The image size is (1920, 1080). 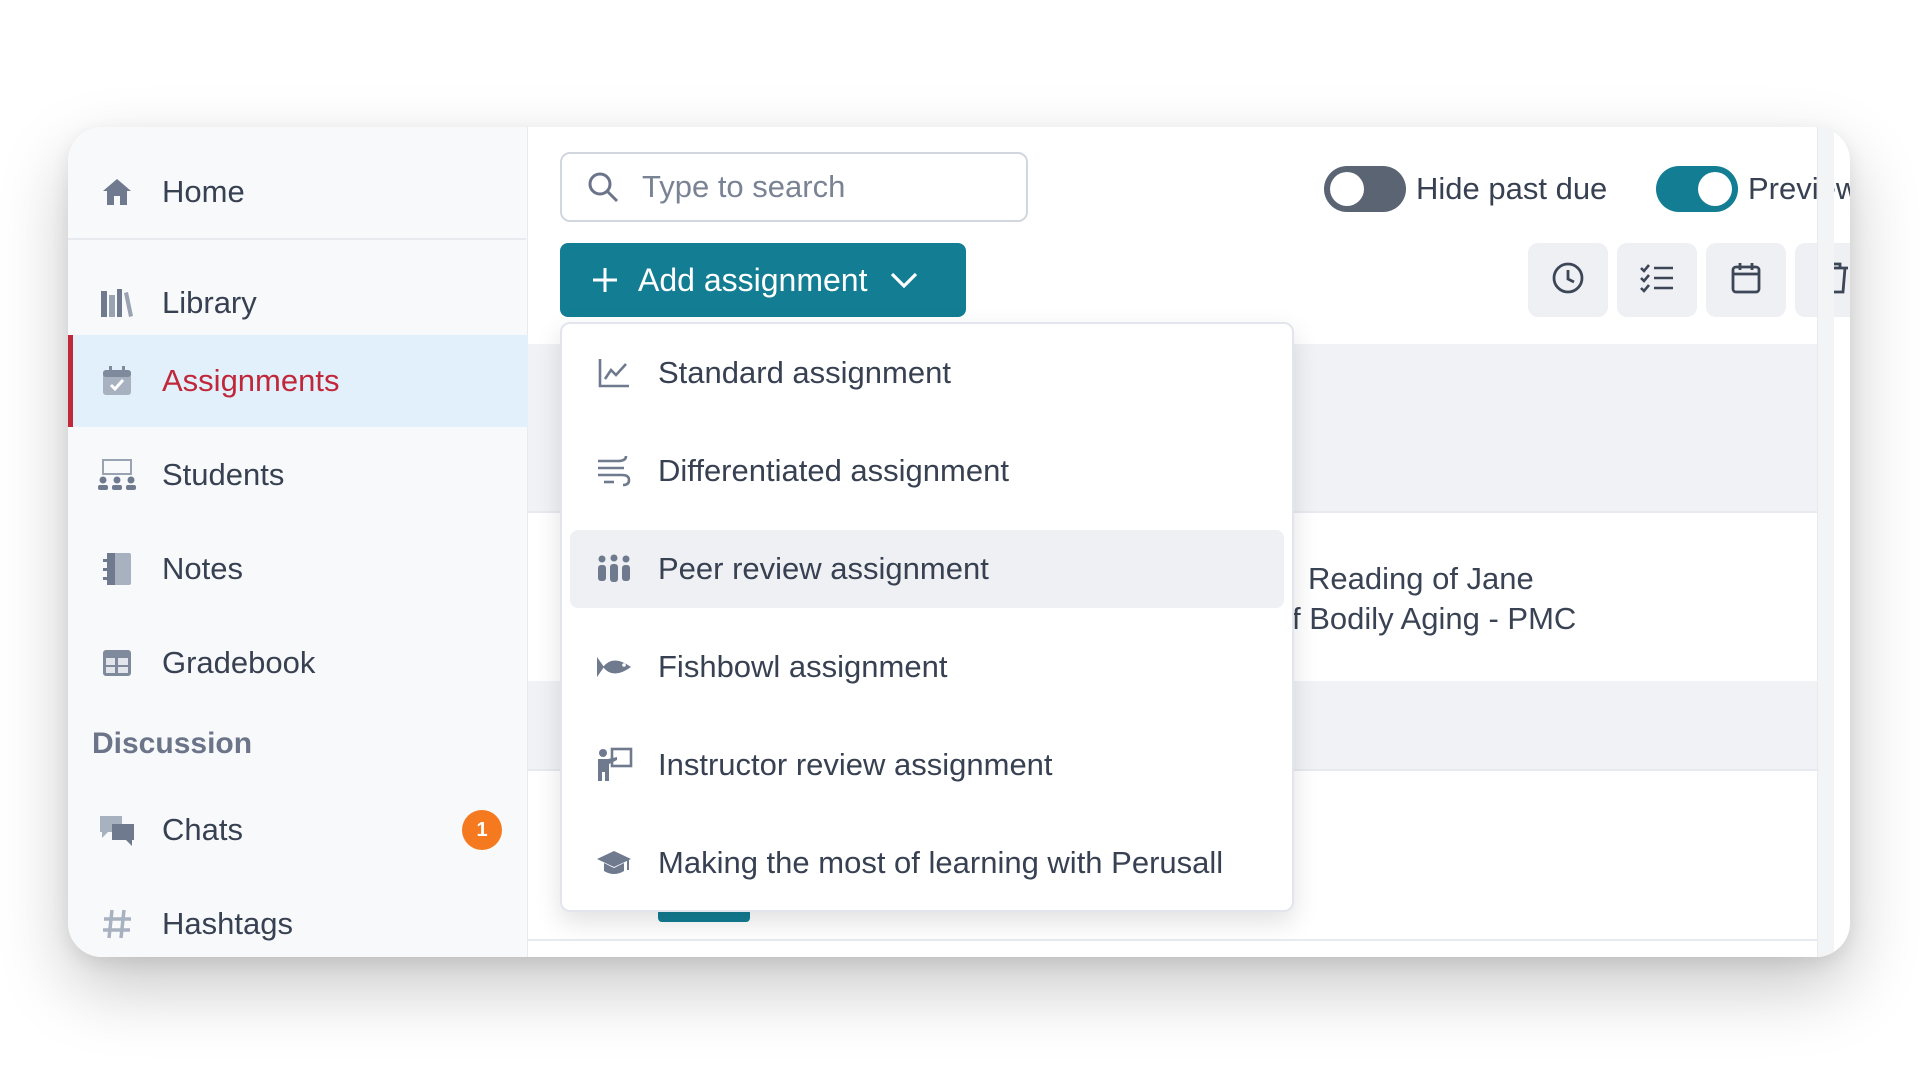 What do you see at coordinates (117, 569) in the screenshot?
I see `notebook-icon` at bounding box center [117, 569].